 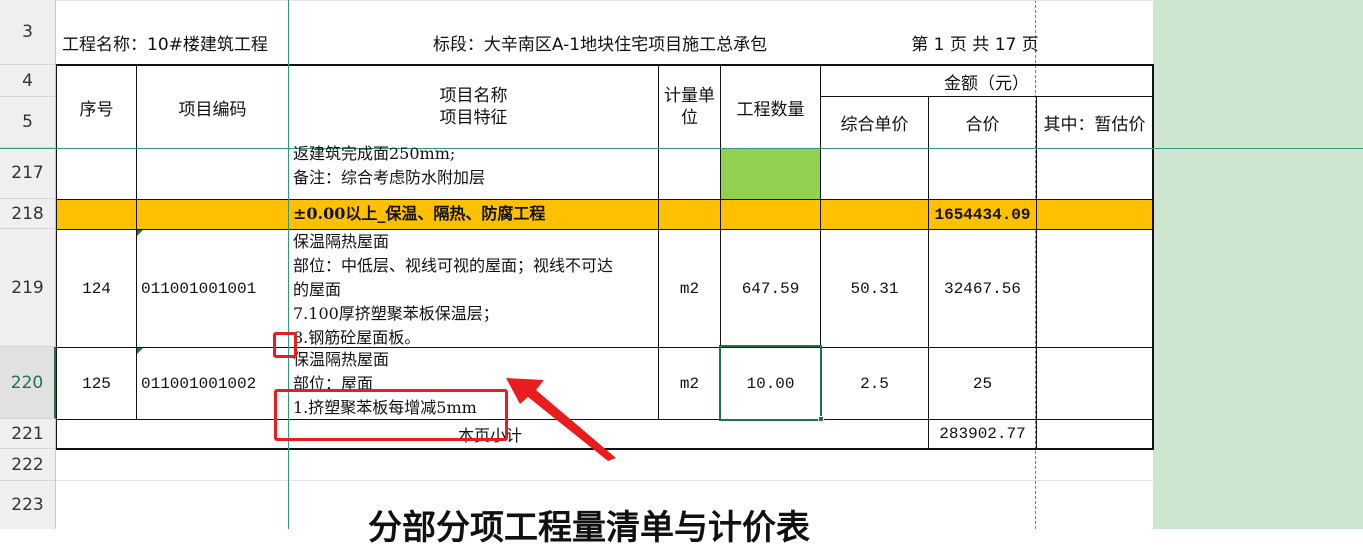 What do you see at coordinates (396, 313) in the screenshot?
I see `row219-line: 7.100厚挤塑聚苯板保温层；` at bounding box center [396, 313].